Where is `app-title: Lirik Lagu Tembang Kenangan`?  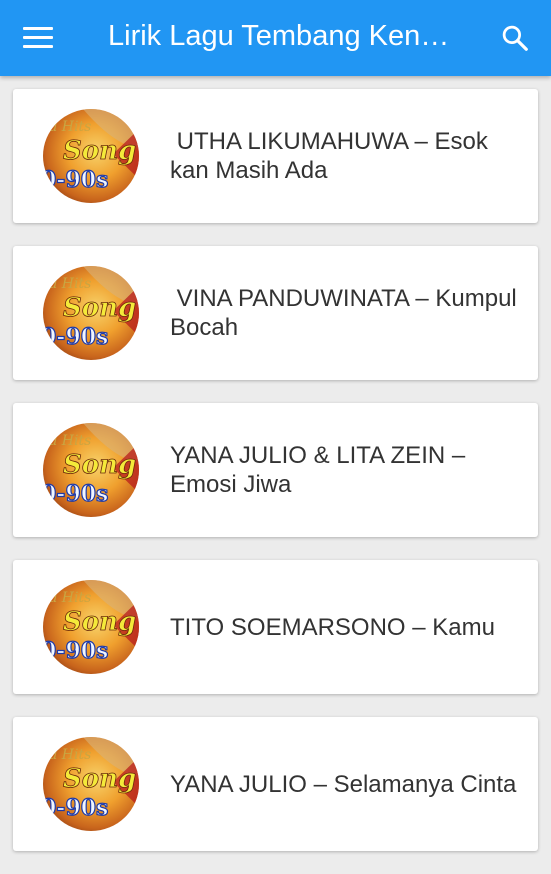
app-title: Lirik Lagu Tembang Kenangan is located at coordinates (283, 36).